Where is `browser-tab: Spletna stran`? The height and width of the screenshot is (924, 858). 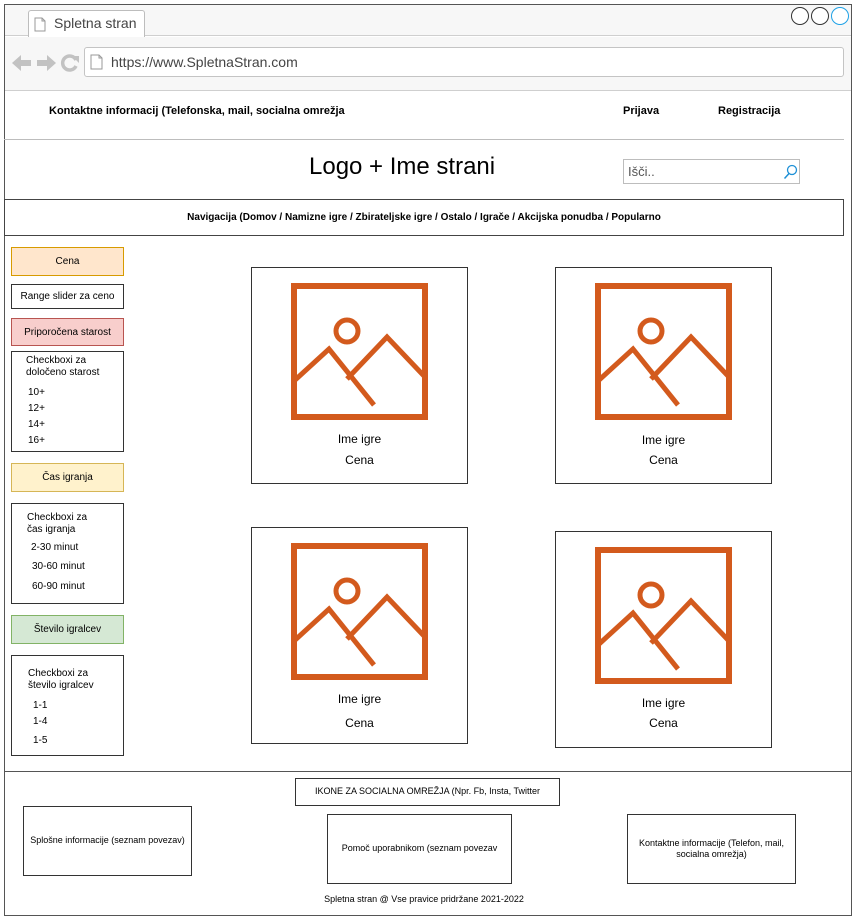 browser-tab: Spletna stran is located at coordinates (86, 23).